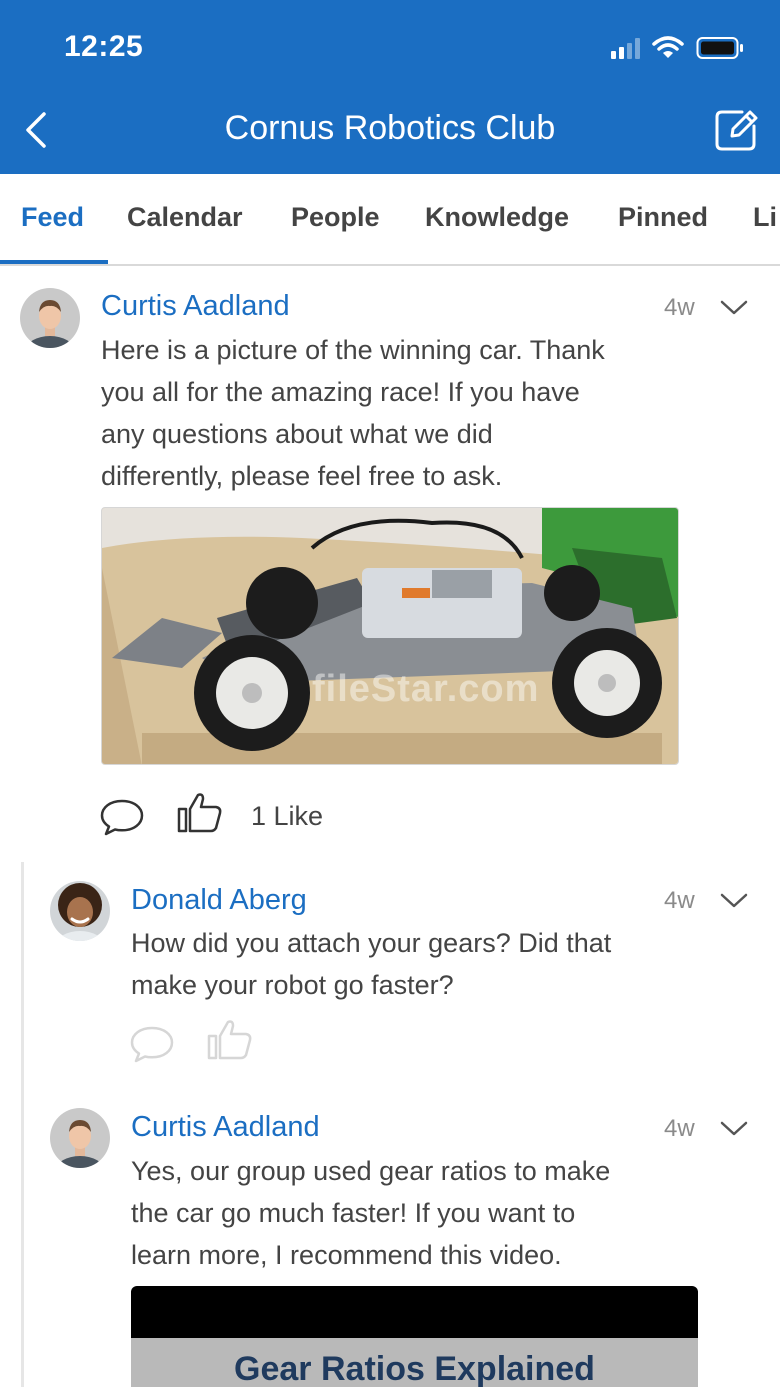  I want to click on video-title: Gear Ratios Explained, so click(414, 1368).